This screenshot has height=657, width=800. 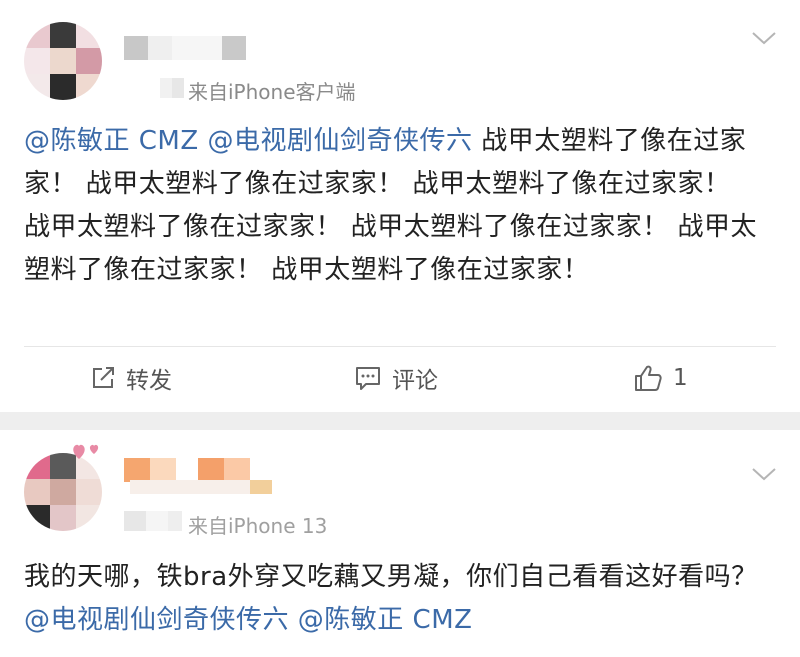 What do you see at coordinates (391, 577) in the screenshot?
I see `post-body-text: 我的天哪，铁bra外穿又吃藕又男凝，你们自己看看这好看吗？` at bounding box center [391, 577].